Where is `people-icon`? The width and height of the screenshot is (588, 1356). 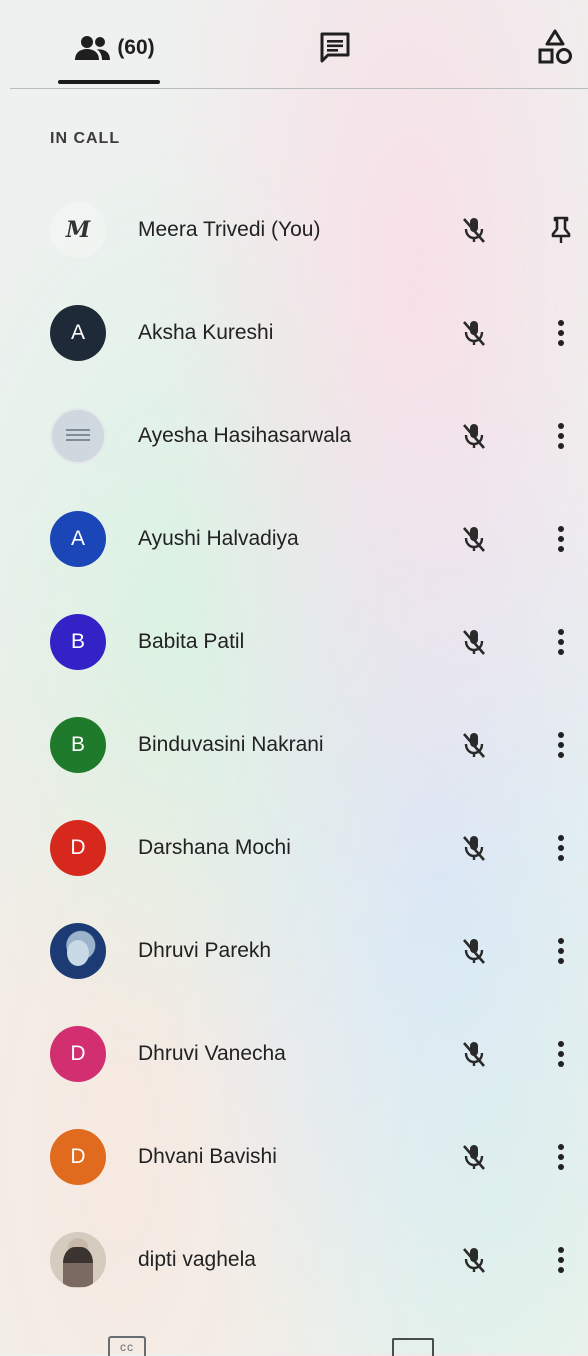 people-icon is located at coordinates (93, 48).